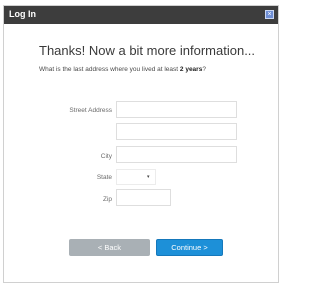 The image size is (320, 288). Describe the element at coordinates (189, 247) in the screenshot. I see `continue-button: Continue >` at that location.